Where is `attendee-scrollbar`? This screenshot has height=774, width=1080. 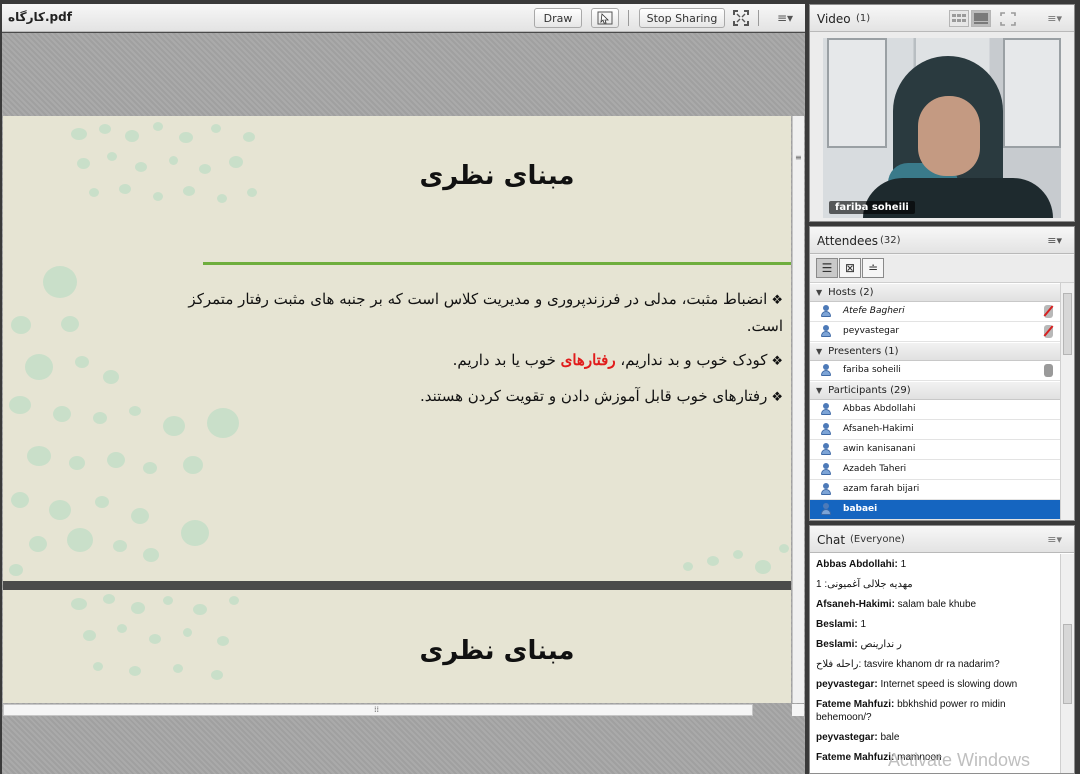
attendee-scrollbar is located at coordinates (1067, 401).